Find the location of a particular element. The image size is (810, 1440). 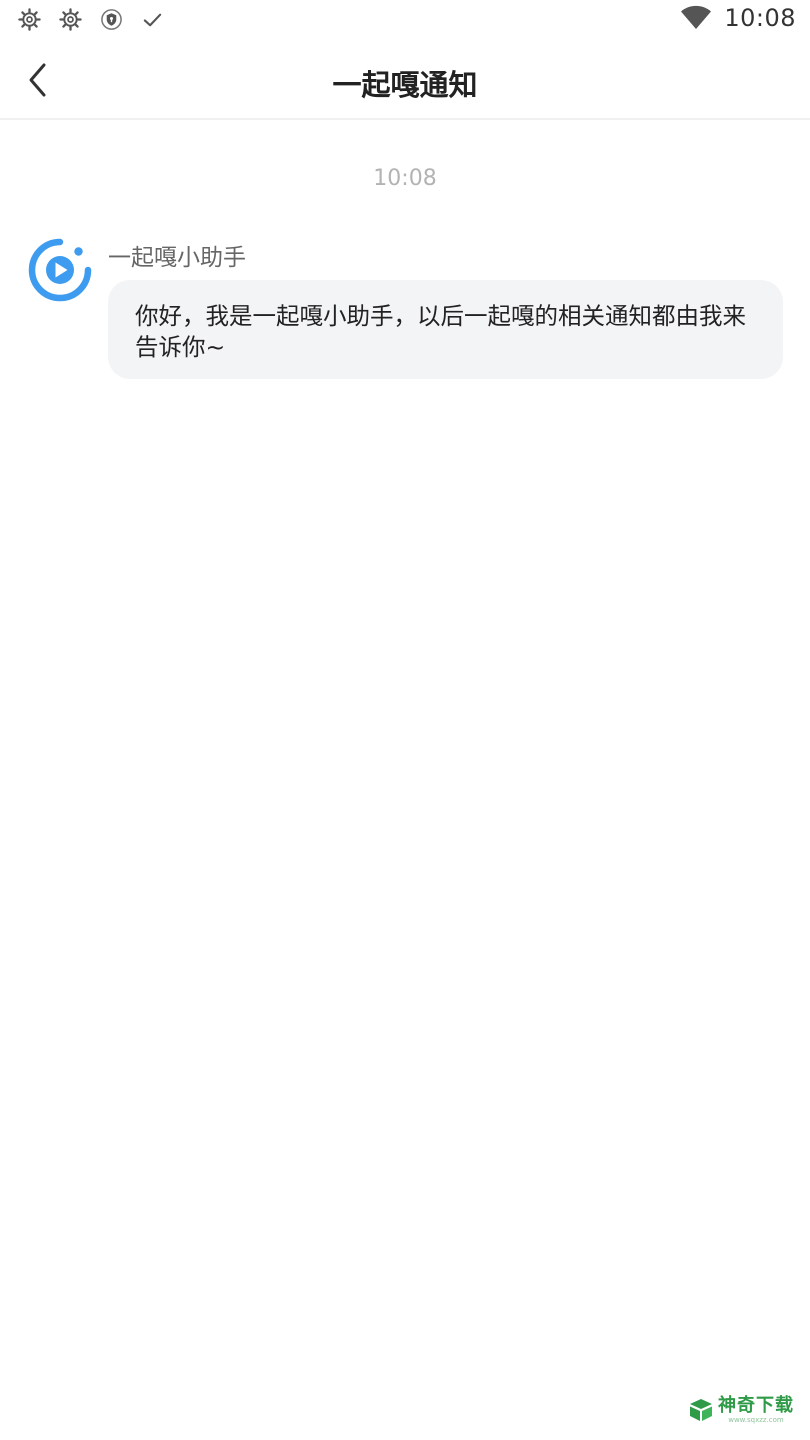

status-time: 10:08 is located at coordinates (760, 18).